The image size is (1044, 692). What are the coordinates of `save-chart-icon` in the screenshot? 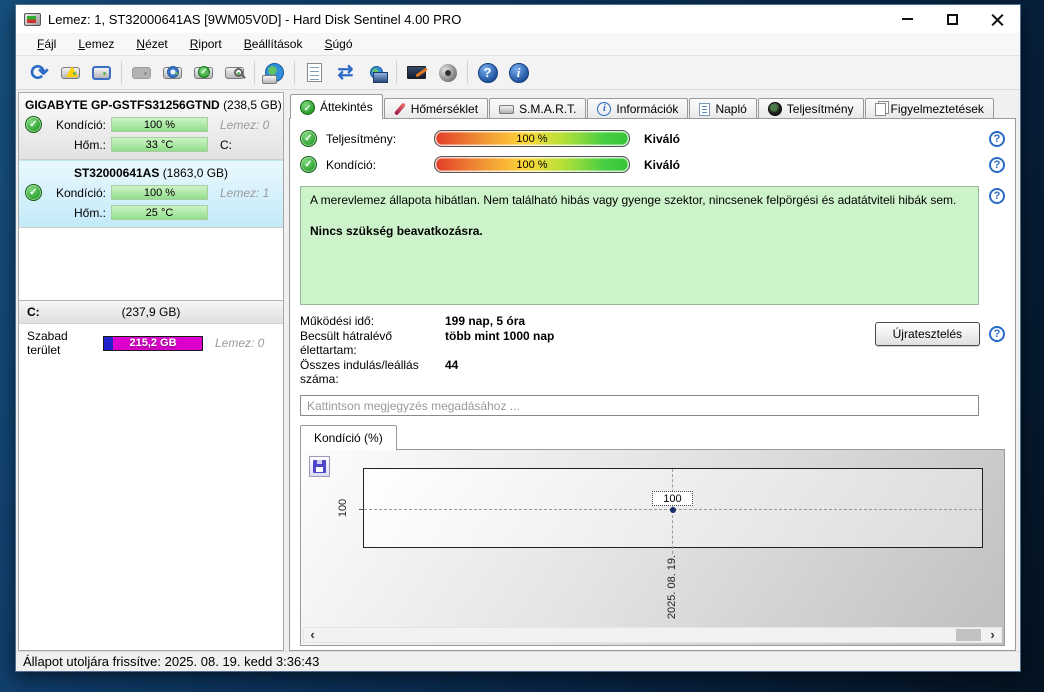 It's located at (319, 466).